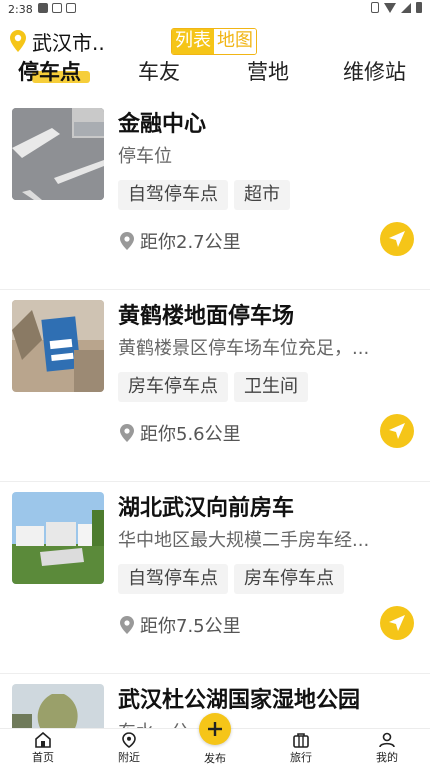 The height and width of the screenshot is (767, 430). Describe the element at coordinates (301, 740) in the screenshot. I see `suitcase-icon` at that location.